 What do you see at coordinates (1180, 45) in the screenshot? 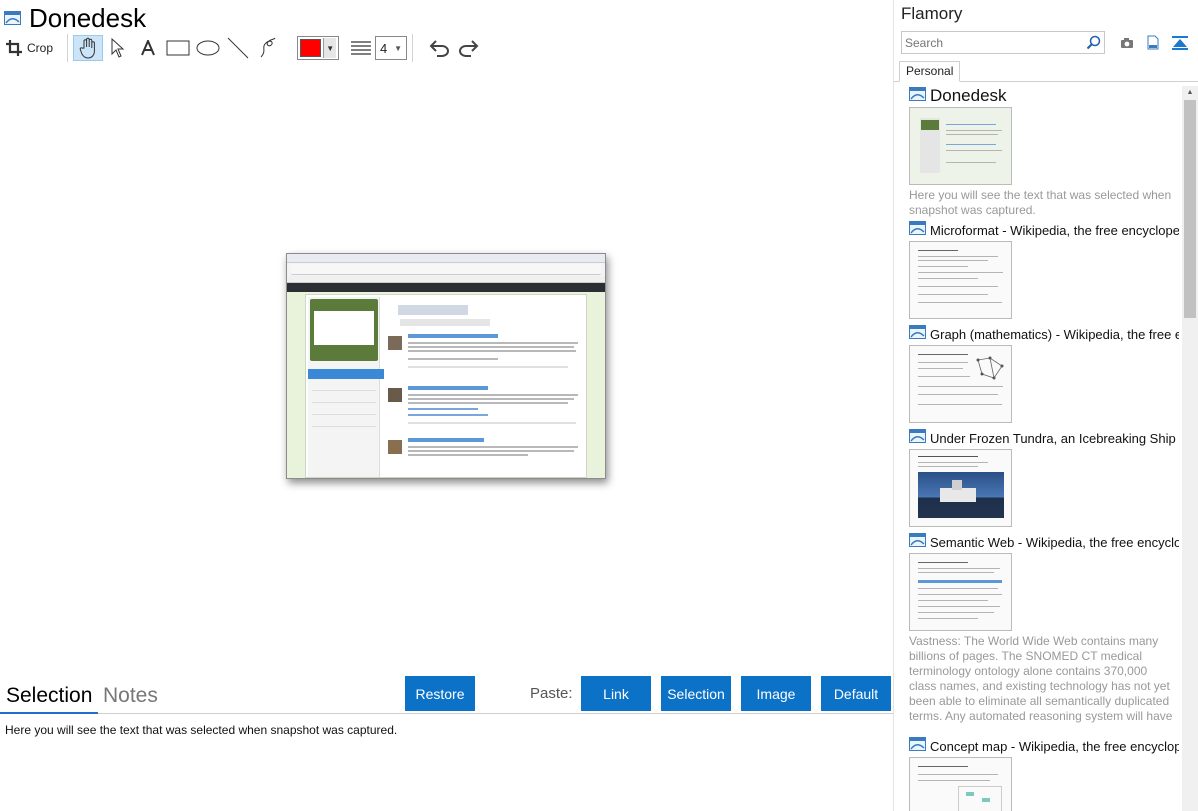
I see `collapse-icon` at bounding box center [1180, 45].